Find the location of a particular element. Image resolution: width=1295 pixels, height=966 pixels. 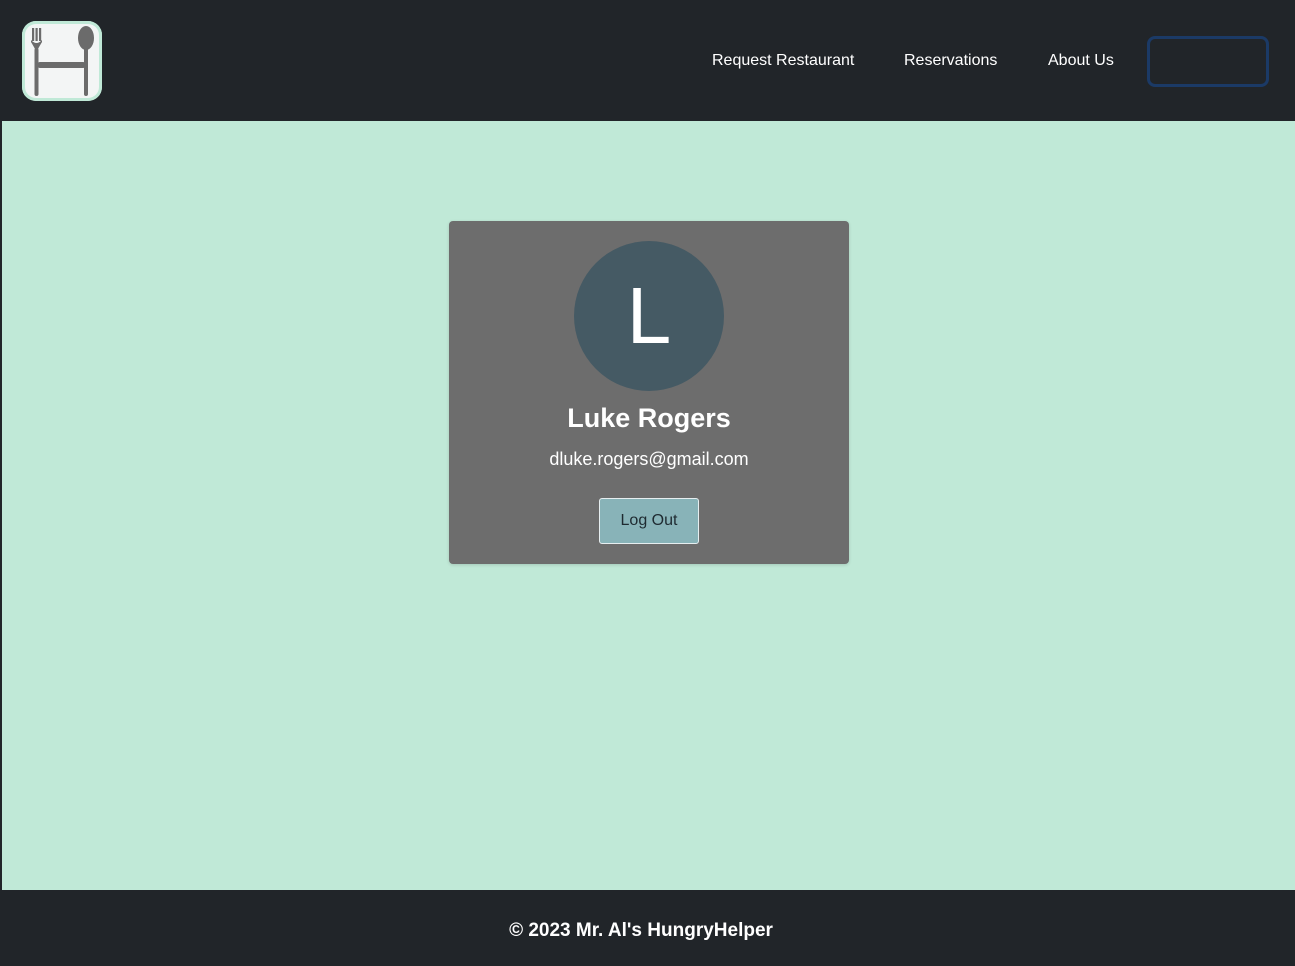

avatar: L is located at coordinates (649, 316).